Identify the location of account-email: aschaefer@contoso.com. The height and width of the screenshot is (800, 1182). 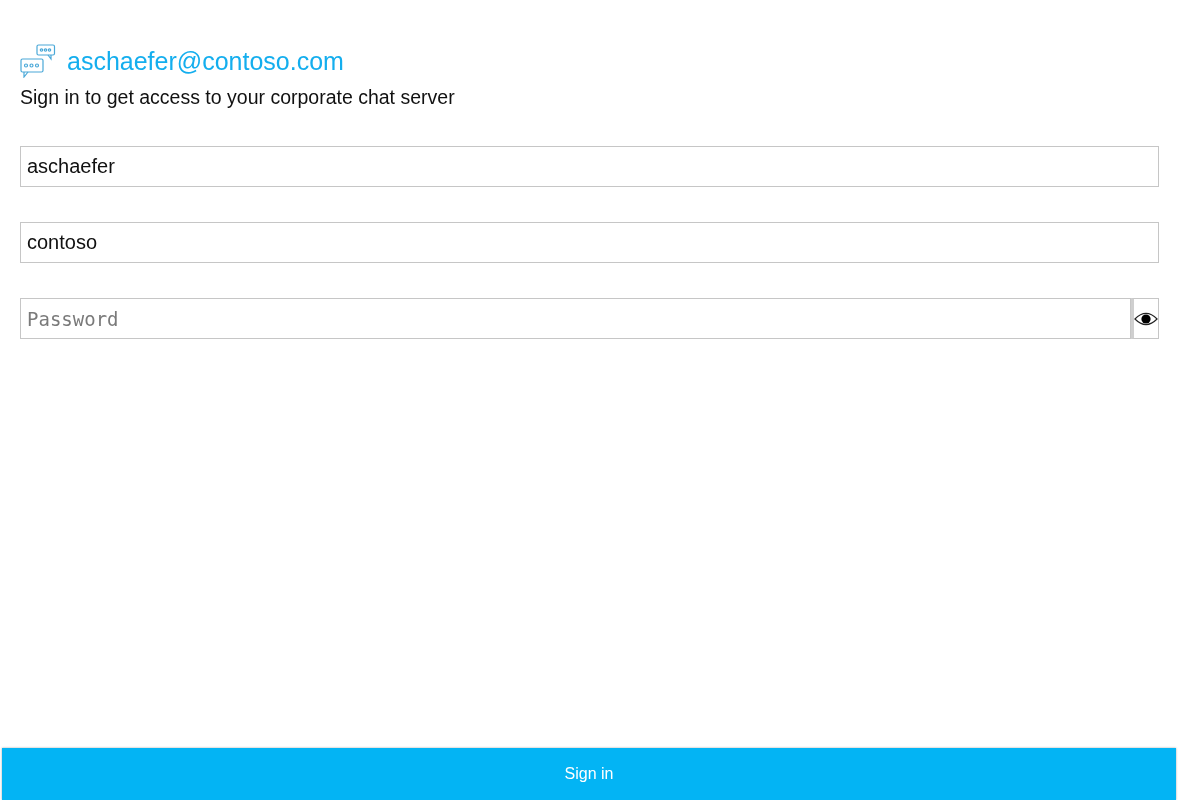
(205, 61).